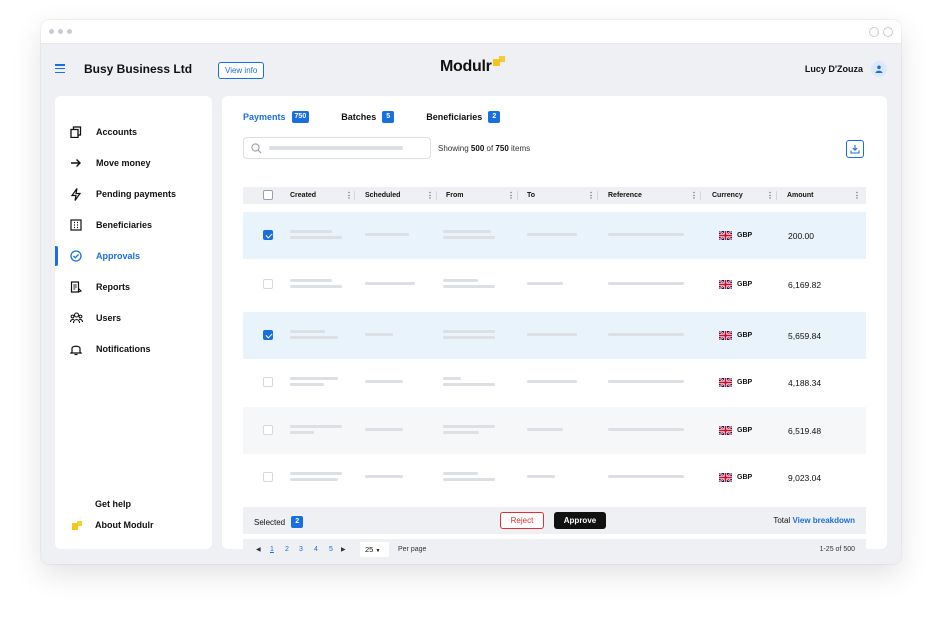 Image resolution: width=942 pixels, height=624 pixels. What do you see at coordinates (133, 132) in the screenshot?
I see `sidebar-item-accounts: Accounts` at bounding box center [133, 132].